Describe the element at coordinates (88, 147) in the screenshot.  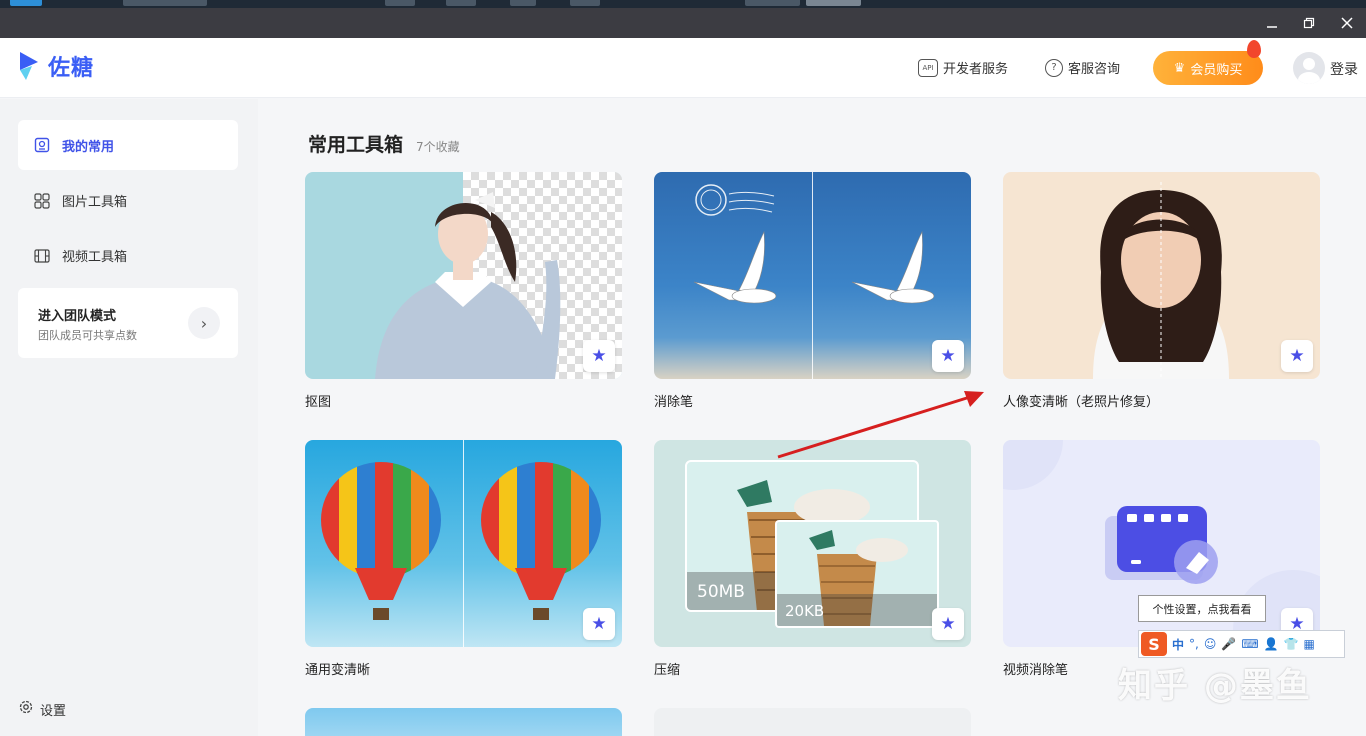
I see `sidebar-item-label: 我的常用` at that location.